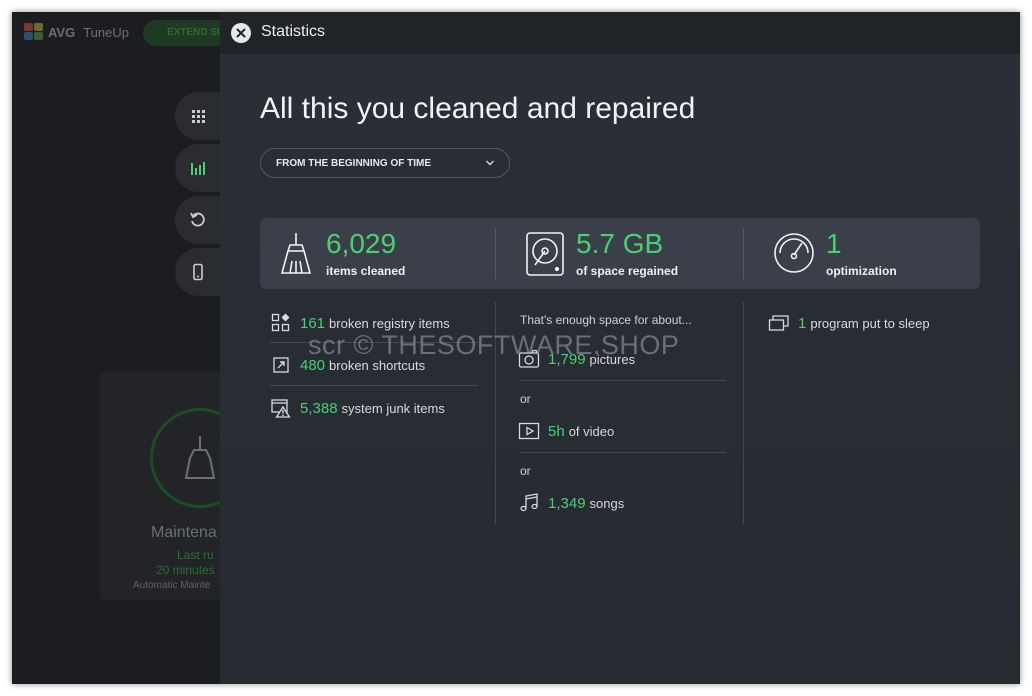 This screenshot has height=696, width=1032. I want to click on music-note-icon, so click(529, 503).